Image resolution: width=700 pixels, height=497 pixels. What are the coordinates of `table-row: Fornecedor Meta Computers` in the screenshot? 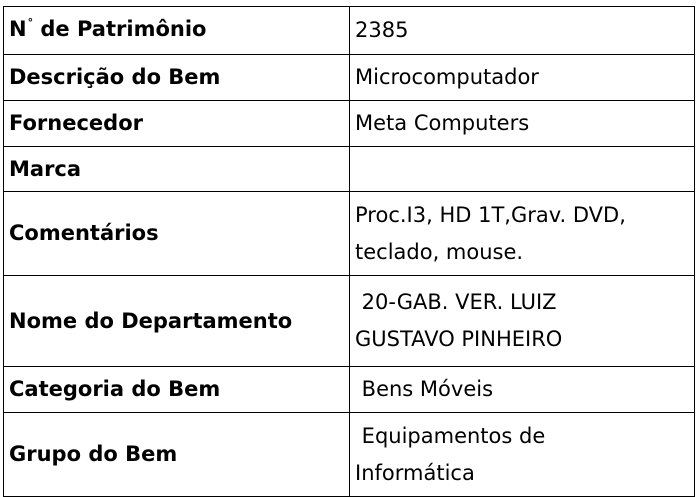 It's located at (349, 123).